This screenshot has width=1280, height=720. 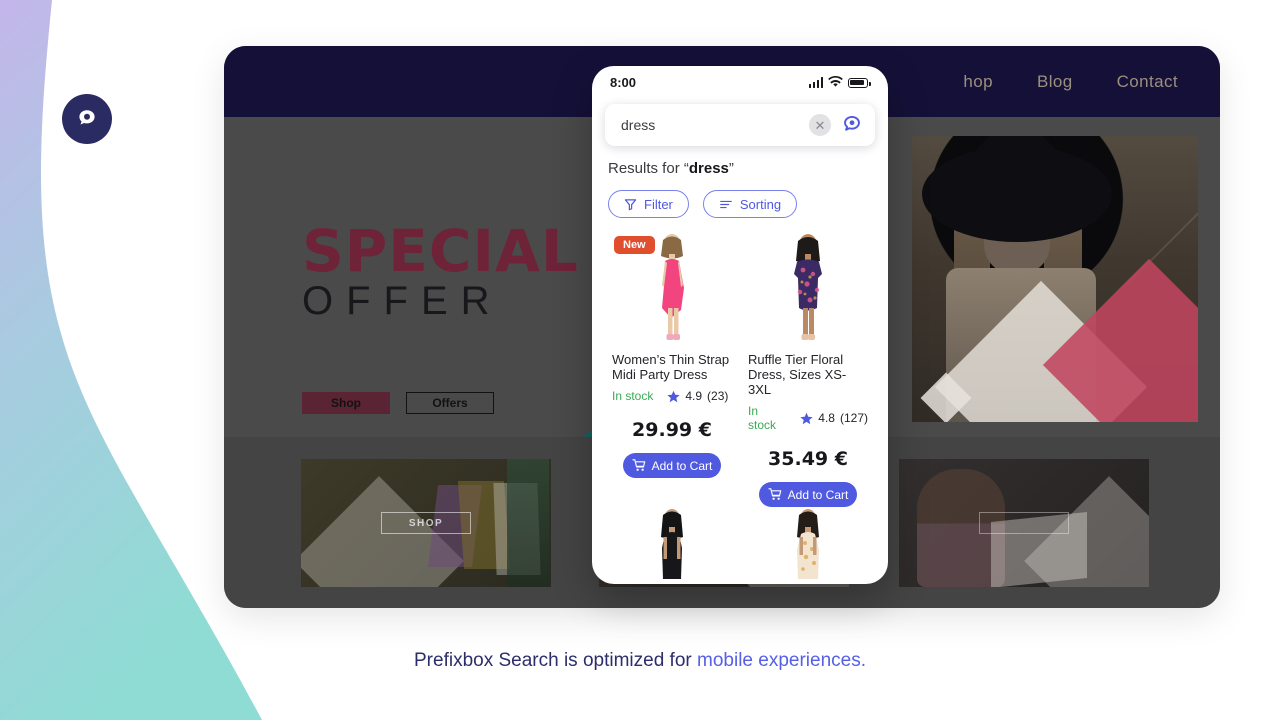 I want to click on hero-shop-button: Shop, so click(x=346, y=403).